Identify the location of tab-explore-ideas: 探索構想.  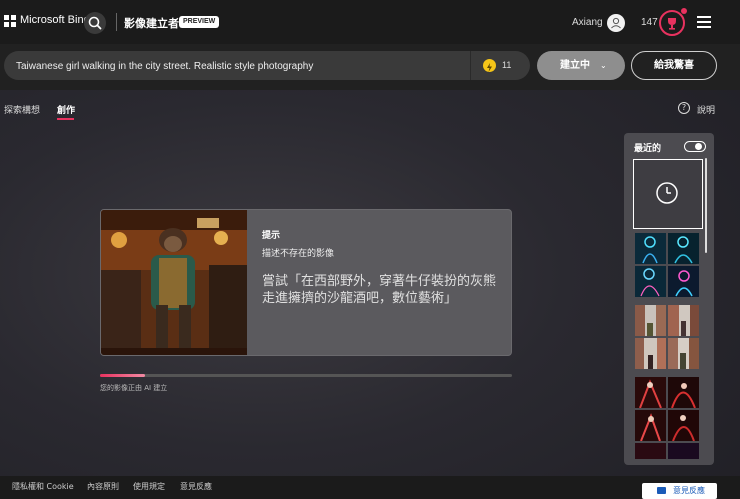
(22, 109).